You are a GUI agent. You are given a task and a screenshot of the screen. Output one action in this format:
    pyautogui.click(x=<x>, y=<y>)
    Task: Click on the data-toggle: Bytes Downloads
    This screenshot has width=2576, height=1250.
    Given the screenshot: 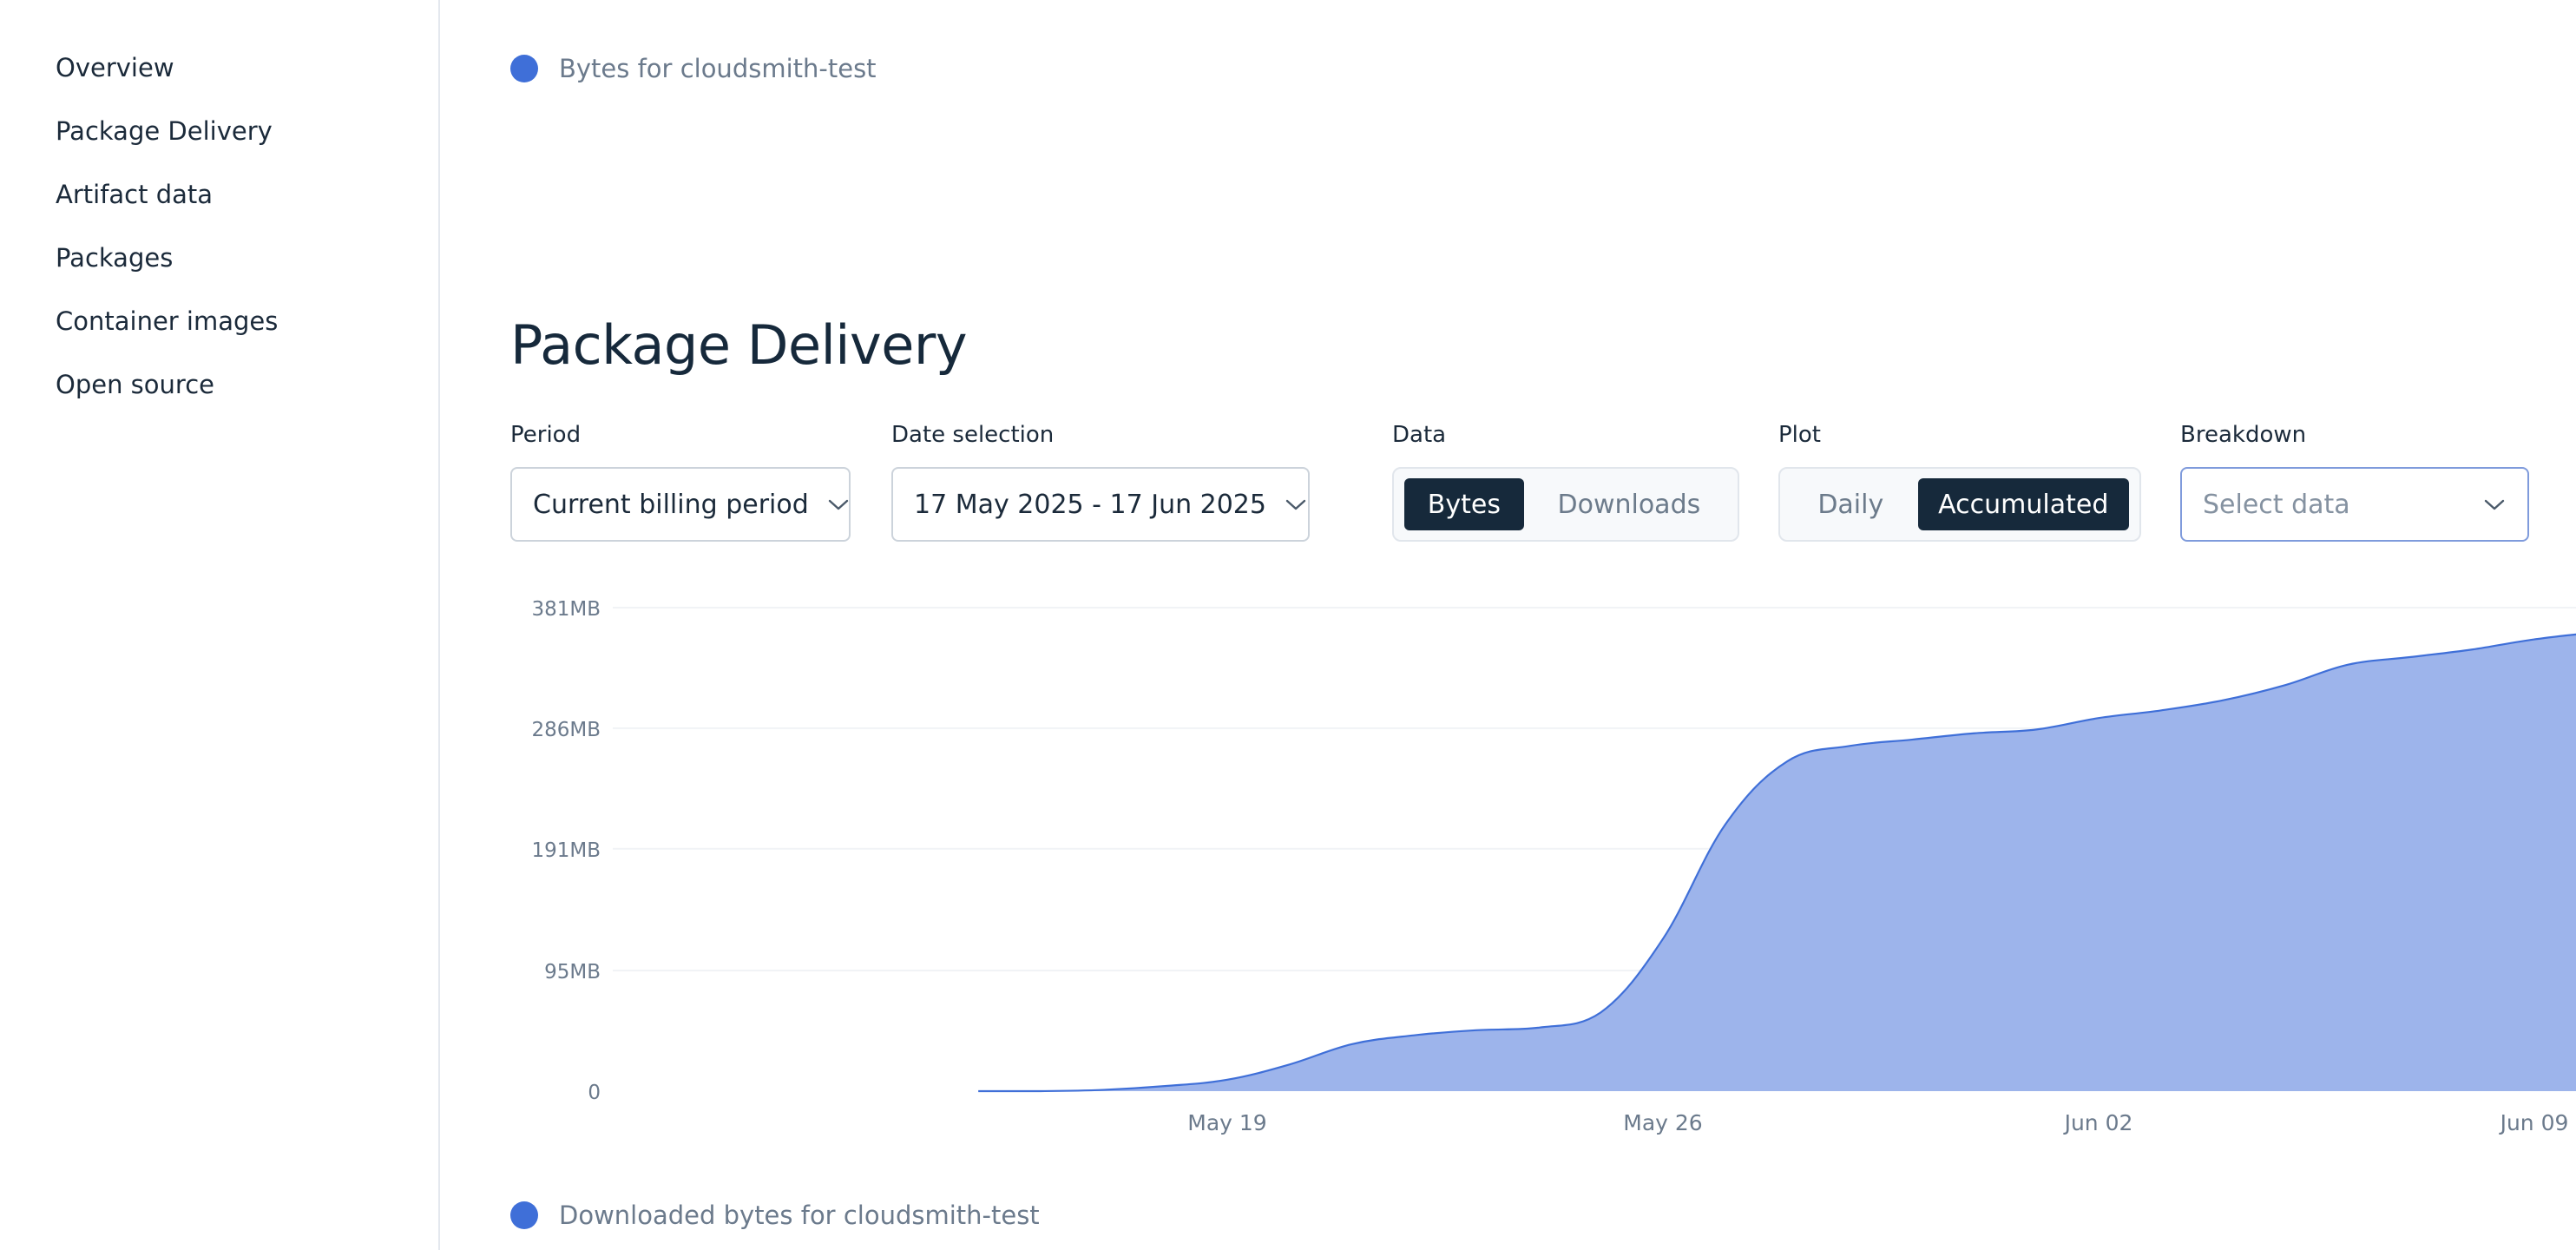 What is the action you would take?
    pyautogui.click(x=1565, y=504)
    